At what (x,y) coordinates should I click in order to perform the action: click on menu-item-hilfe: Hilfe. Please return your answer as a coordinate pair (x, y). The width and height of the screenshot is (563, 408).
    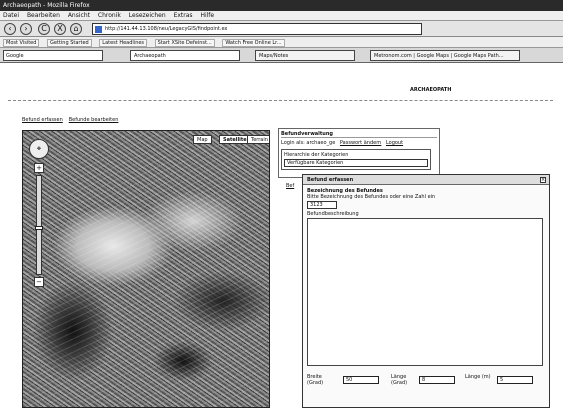
    Looking at the image, I should click on (207, 15).